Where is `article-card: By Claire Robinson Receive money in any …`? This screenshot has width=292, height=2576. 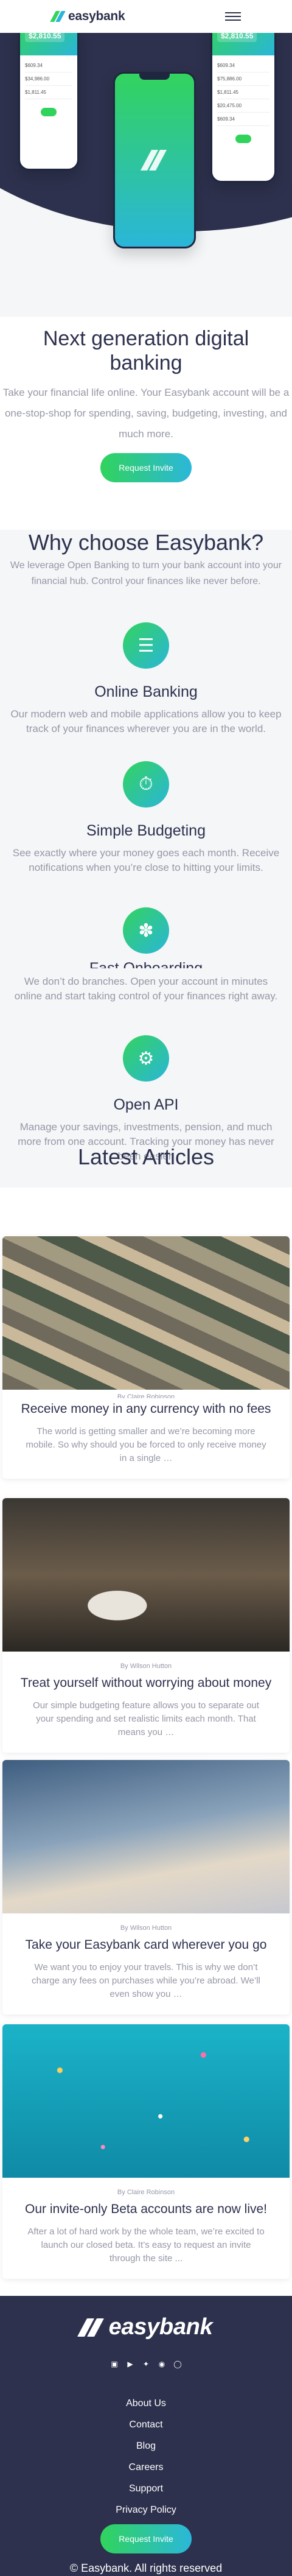 article-card: By Claire Robinson Receive money in any … is located at coordinates (146, 1357).